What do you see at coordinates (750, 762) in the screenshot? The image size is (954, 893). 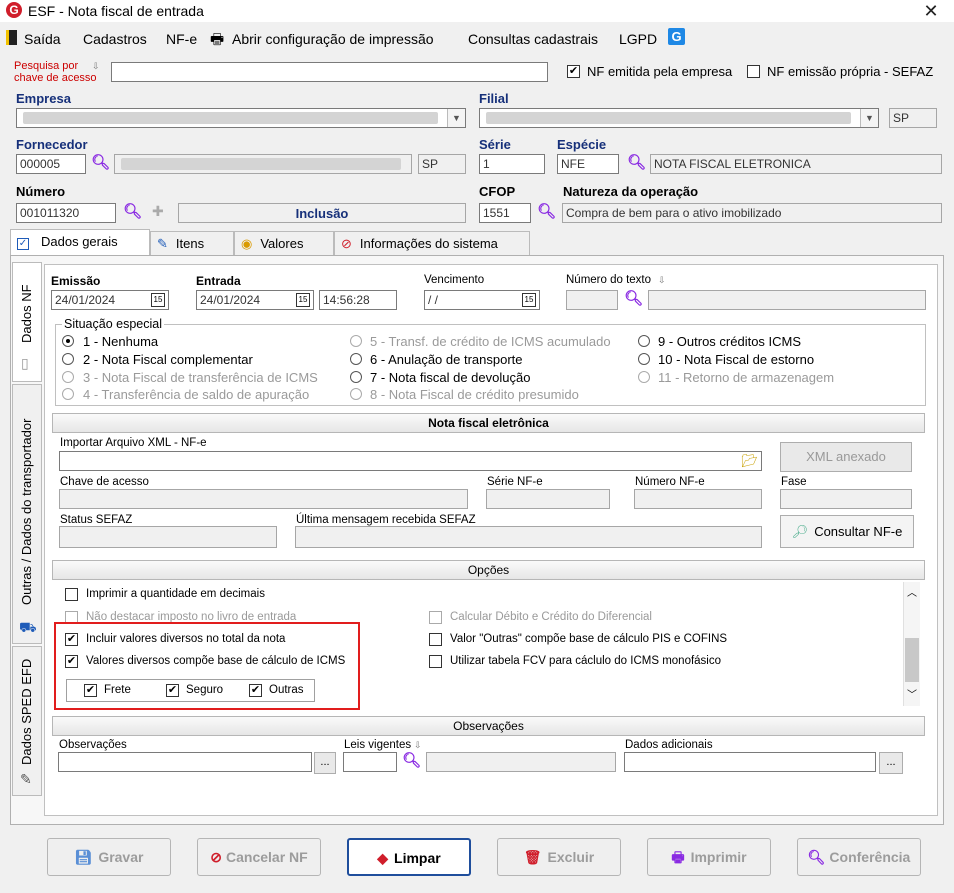 I see `dados-adicionais-input` at bounding box center [750, 762].